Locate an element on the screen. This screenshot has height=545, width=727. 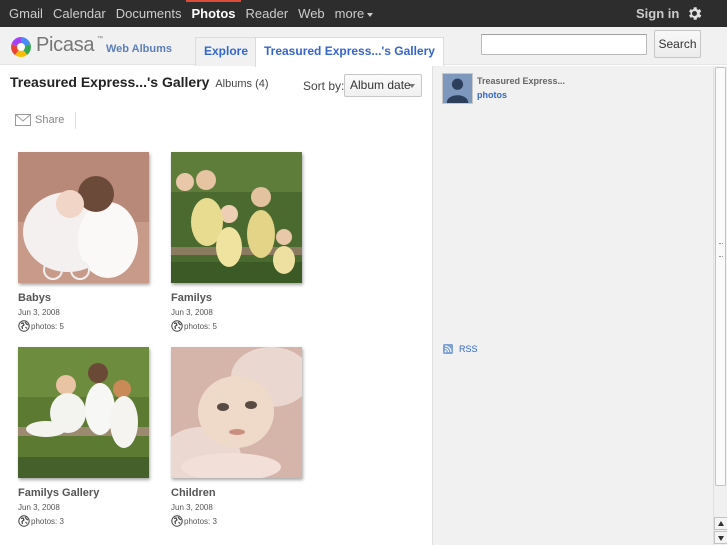
album-name: Babys is located at coordinates (85, 298).